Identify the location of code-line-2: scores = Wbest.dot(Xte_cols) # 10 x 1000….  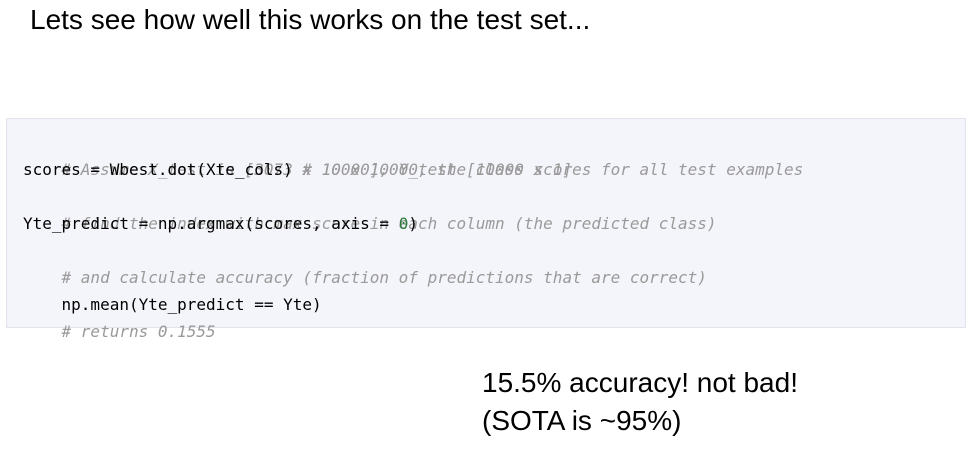
(494, 169).